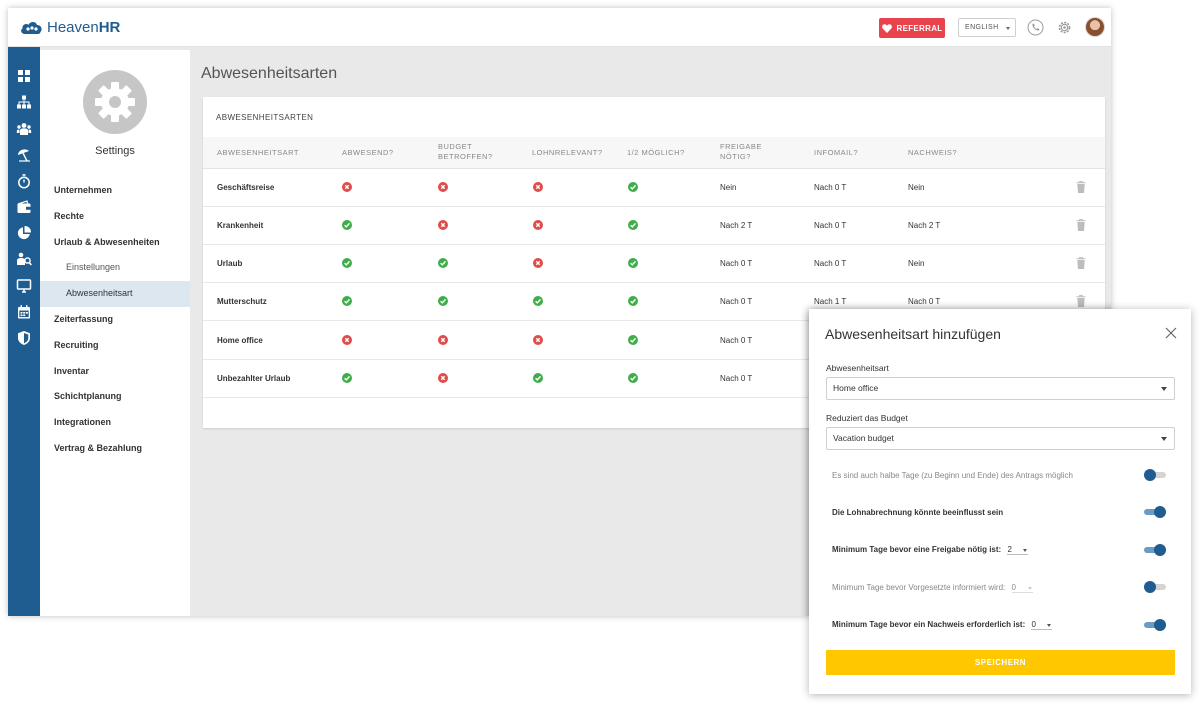  What do you see at coordinates (368, 153) in the screenshot?
I see `col-absent: ABWESEND?` at bounding box center [368, 153].